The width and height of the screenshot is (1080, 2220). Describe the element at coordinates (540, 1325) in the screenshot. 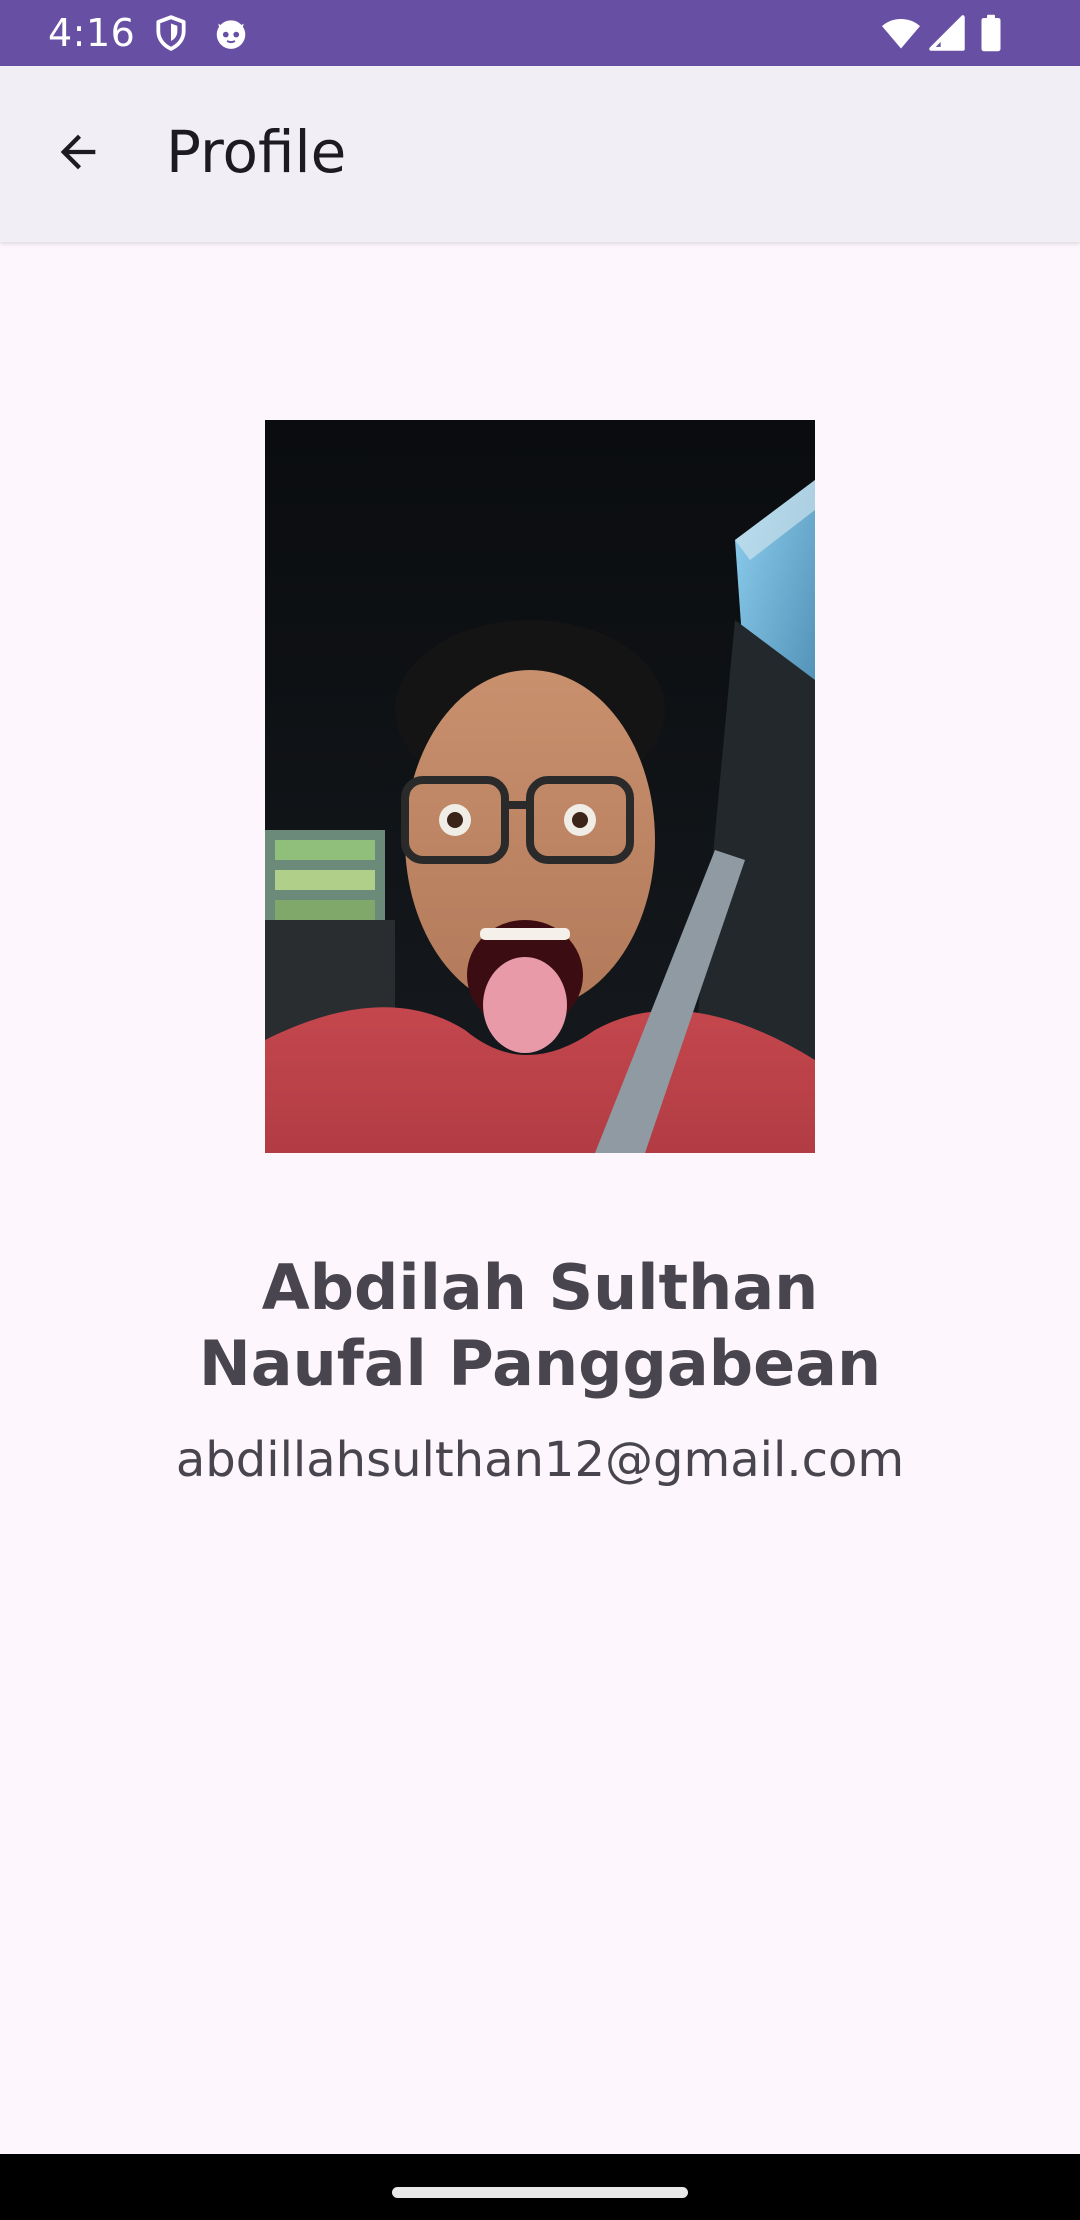

I see `profile-name: Abdilah Sulthan Naufal Panggabean` at that location.